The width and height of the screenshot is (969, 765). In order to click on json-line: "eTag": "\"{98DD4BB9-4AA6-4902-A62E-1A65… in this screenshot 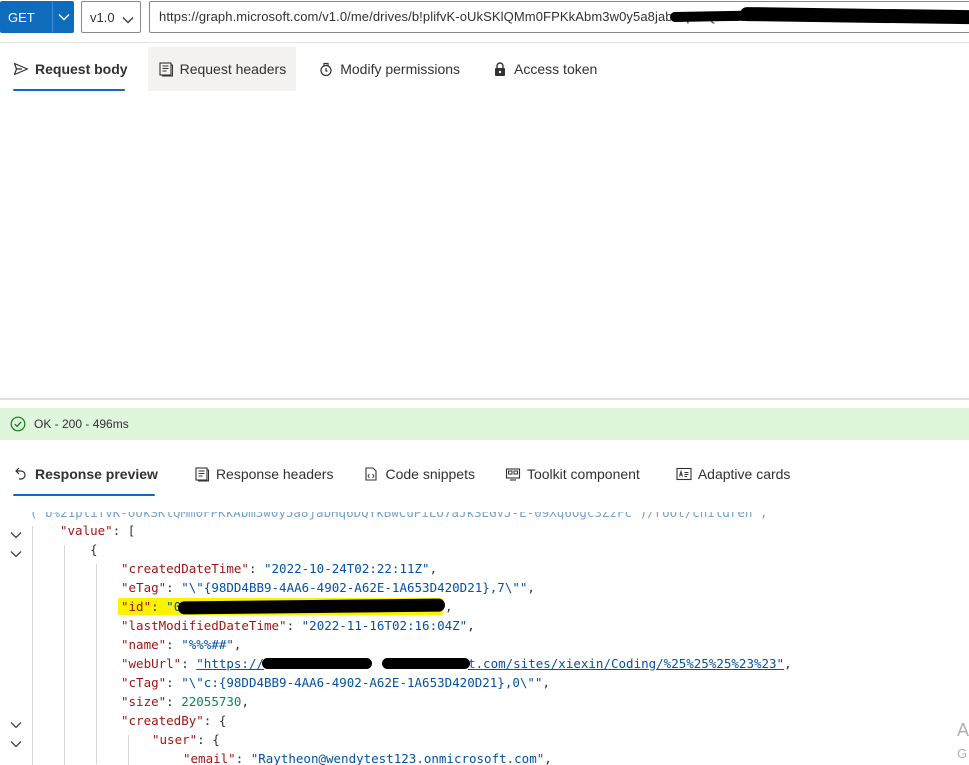, I will do `click(328, 587)`.